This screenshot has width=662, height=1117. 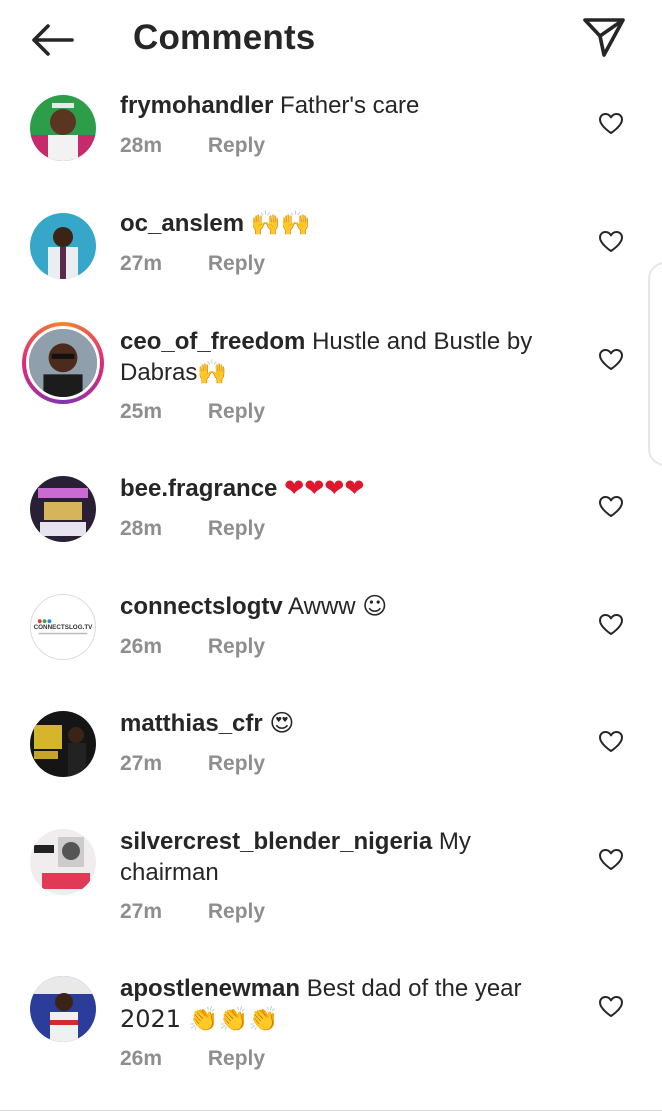 What do you see at coordinates (201, 606) in the screenshot?
I see `comment-username: connectslogtv` at bounding box center [201, 606].